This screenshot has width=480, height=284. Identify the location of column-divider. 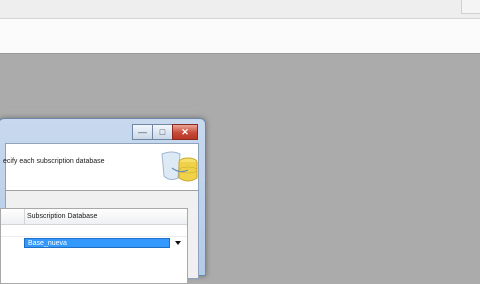
(24, 216).